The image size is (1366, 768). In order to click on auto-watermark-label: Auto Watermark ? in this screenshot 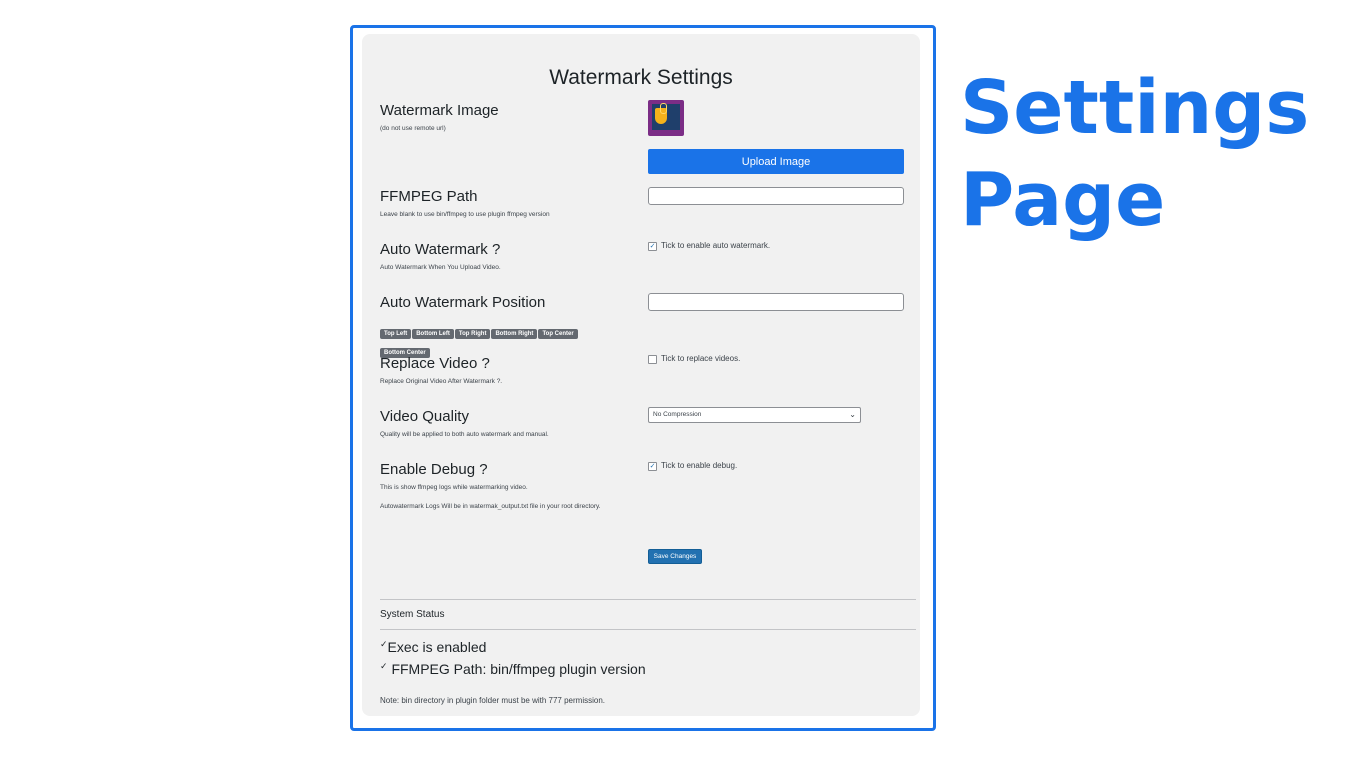, I will do `click(440, 249)`.